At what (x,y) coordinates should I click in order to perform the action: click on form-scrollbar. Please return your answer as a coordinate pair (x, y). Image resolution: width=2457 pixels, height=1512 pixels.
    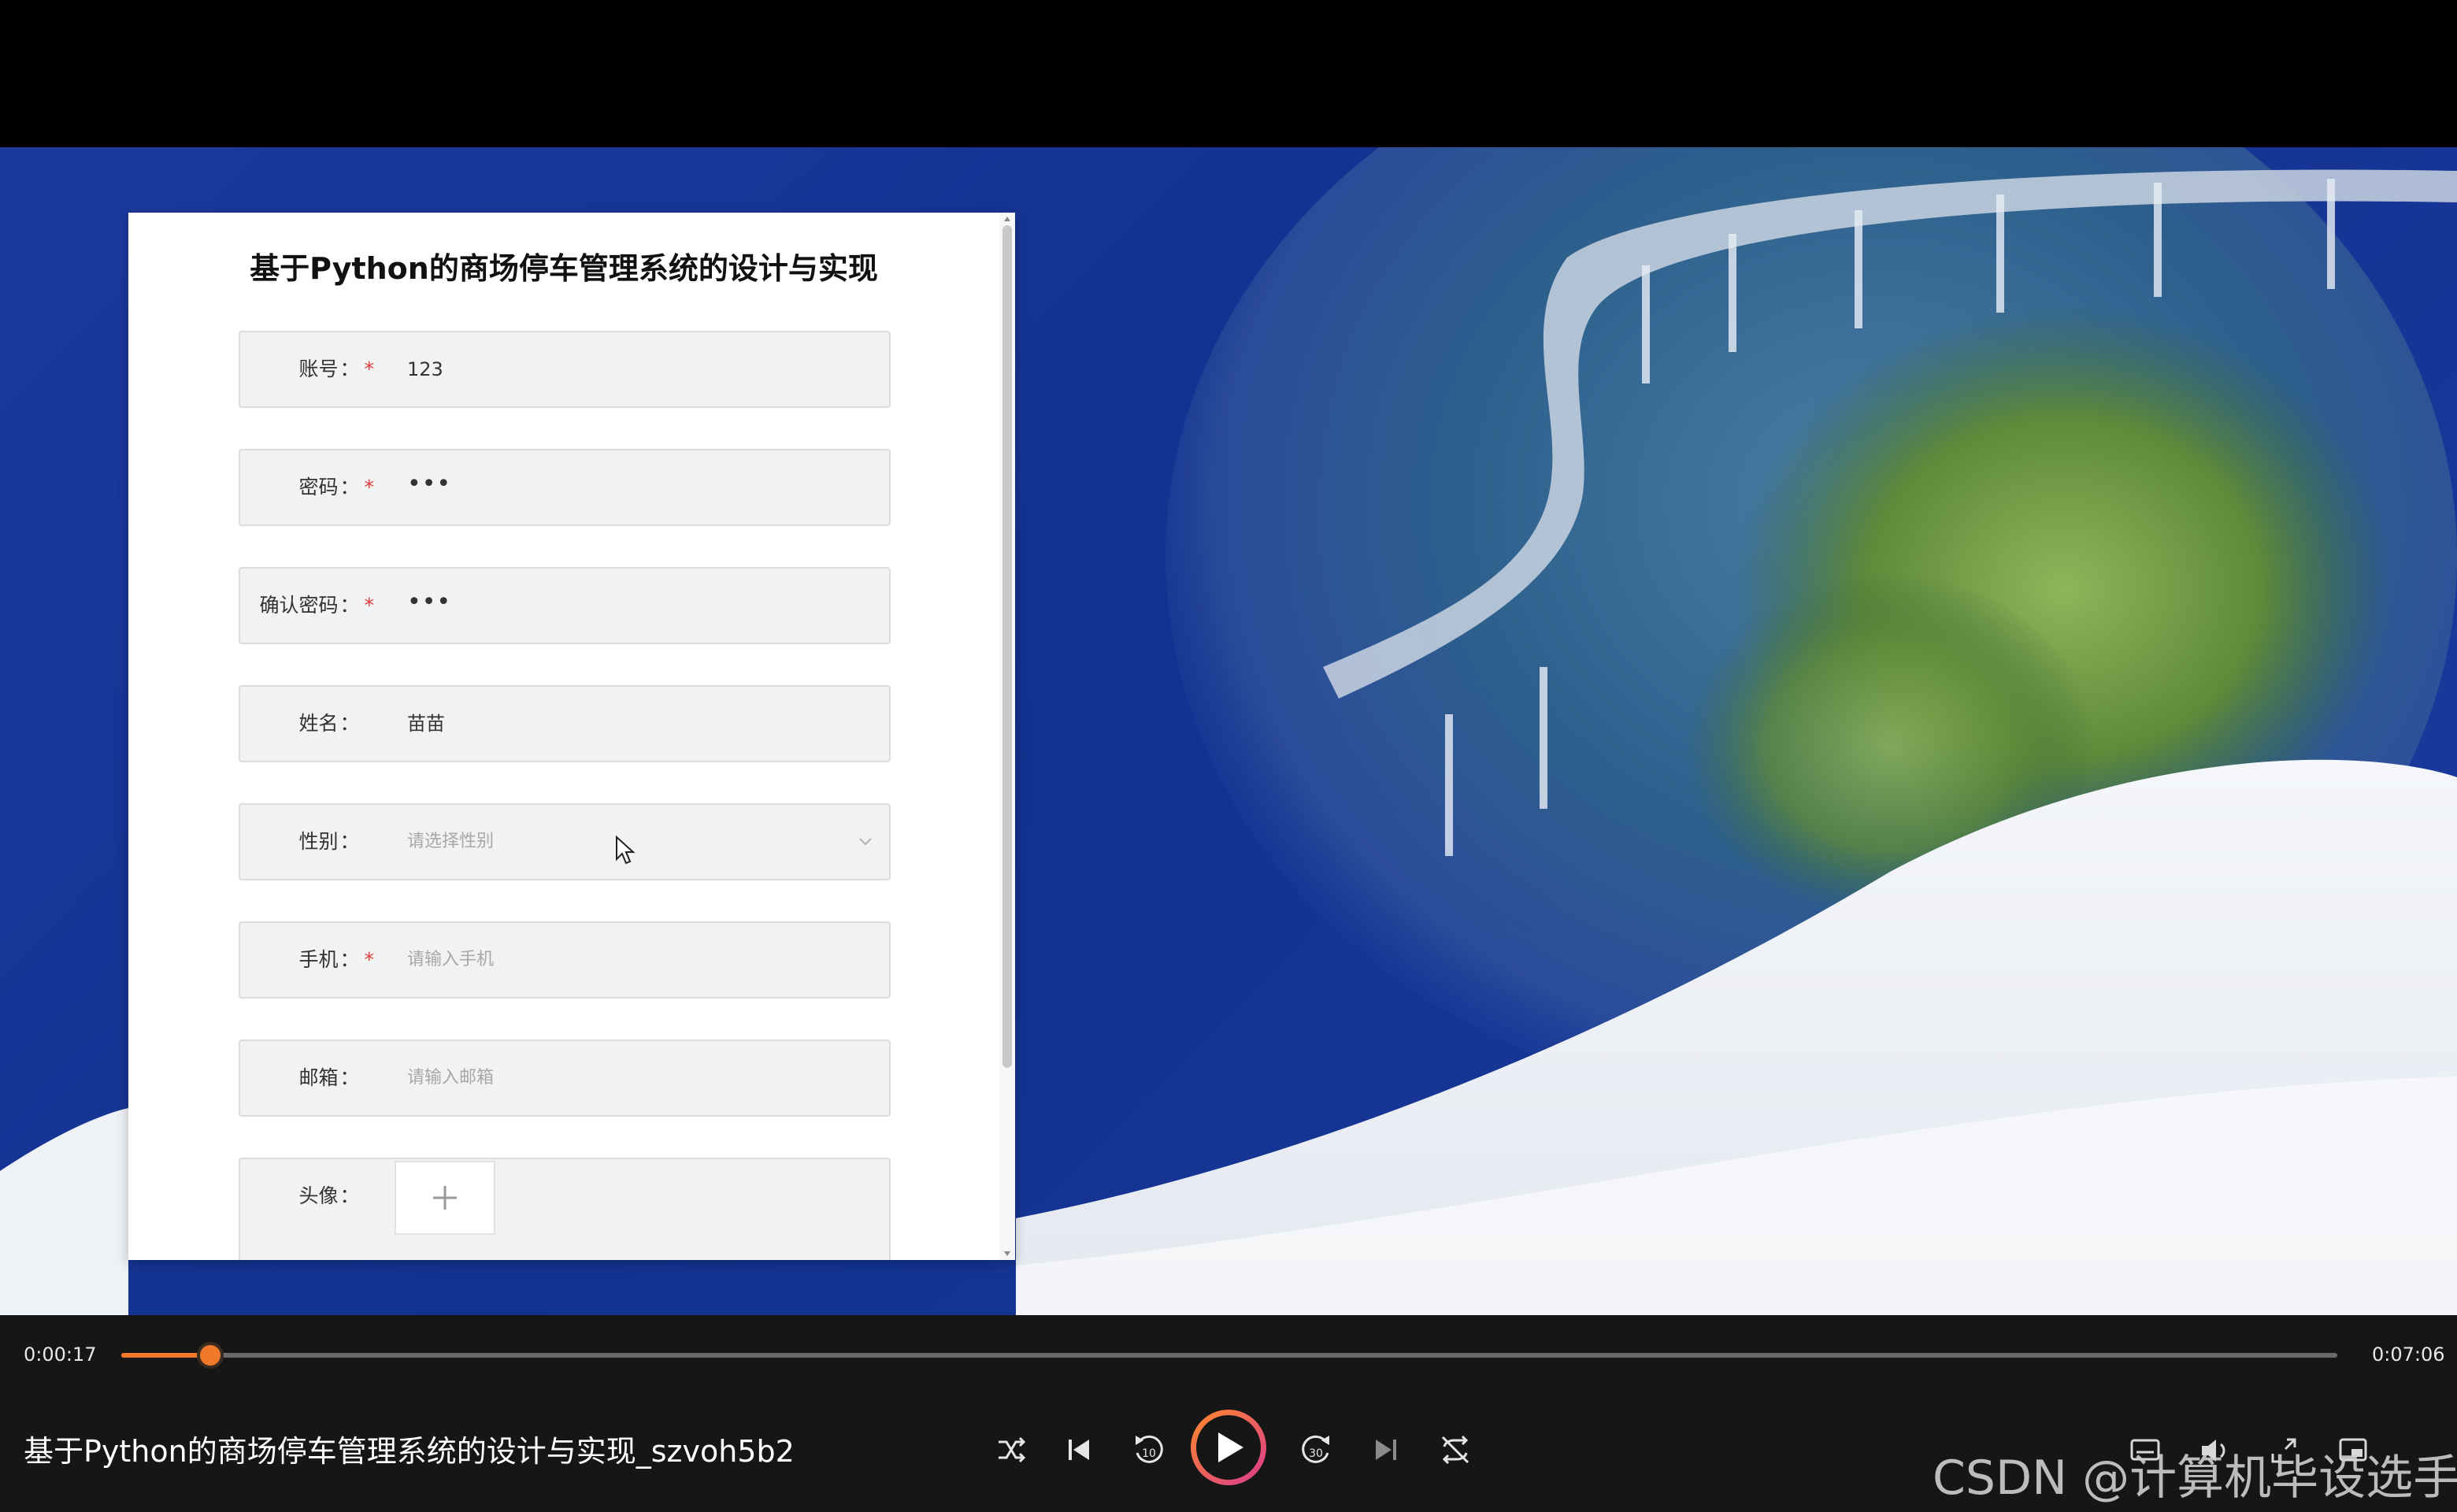
    Looking at the image, I should click on (1007, 736).